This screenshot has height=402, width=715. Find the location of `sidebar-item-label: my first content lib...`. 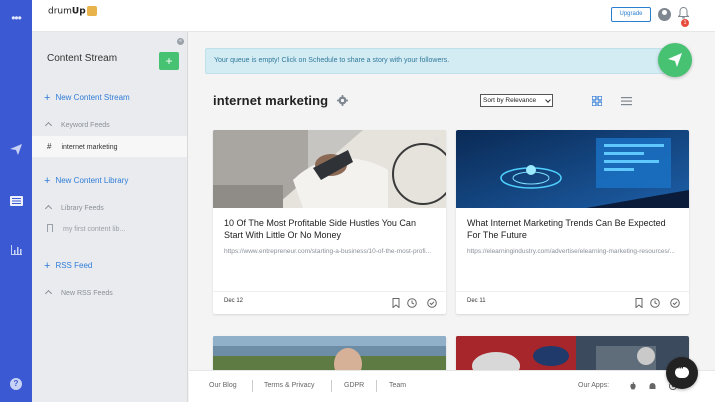

sidebar-item-label: my first content lib... is located at coordinates (94, 229).